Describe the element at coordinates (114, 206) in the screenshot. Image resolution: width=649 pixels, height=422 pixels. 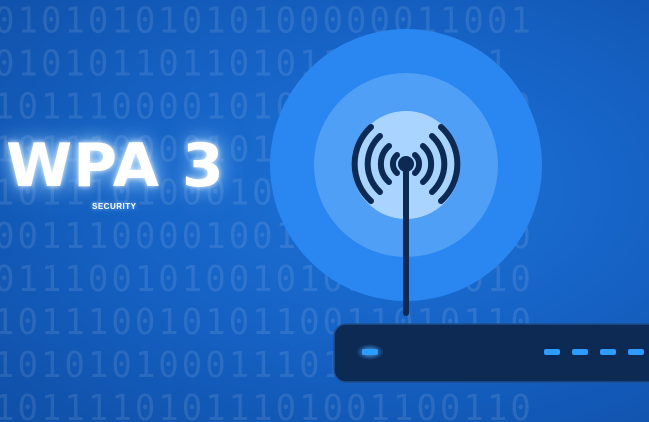
I see `subtitle: SECURITY` at that location.